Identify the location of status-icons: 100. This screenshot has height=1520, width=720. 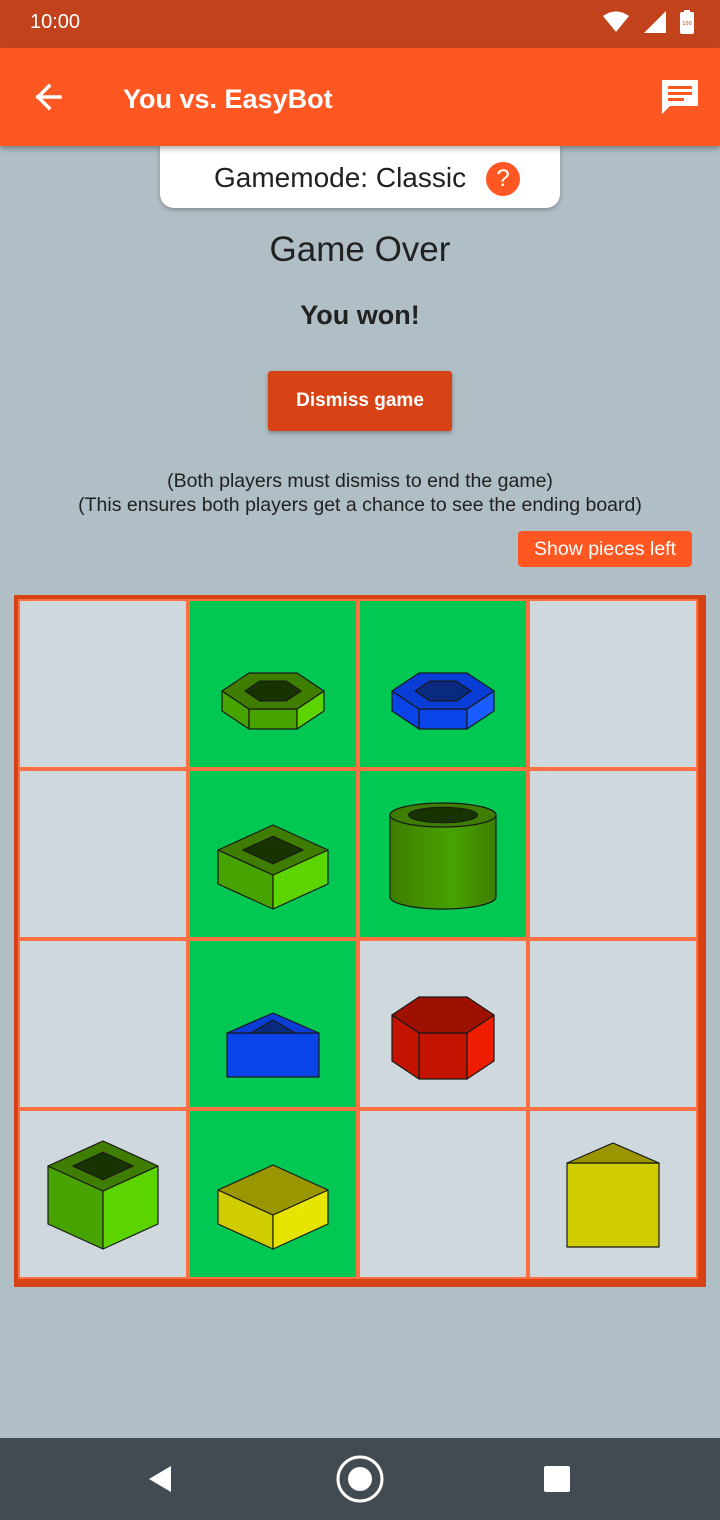
(643, 23).